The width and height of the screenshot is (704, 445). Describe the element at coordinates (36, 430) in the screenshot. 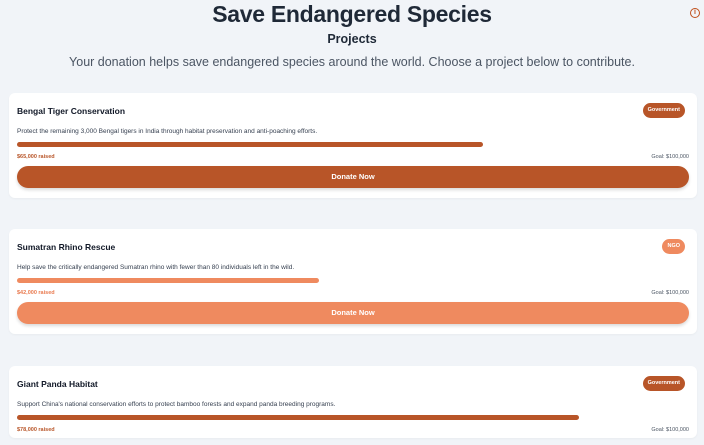

I see `raised-amount: $78,000 raised` at that location.